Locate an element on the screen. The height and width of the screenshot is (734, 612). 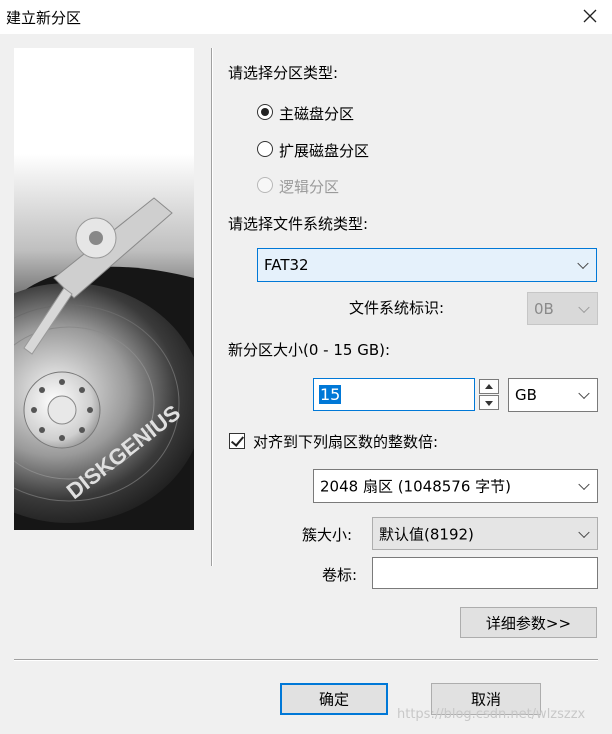
ok-button-label: 确定 is located at coordinates (333, 699).